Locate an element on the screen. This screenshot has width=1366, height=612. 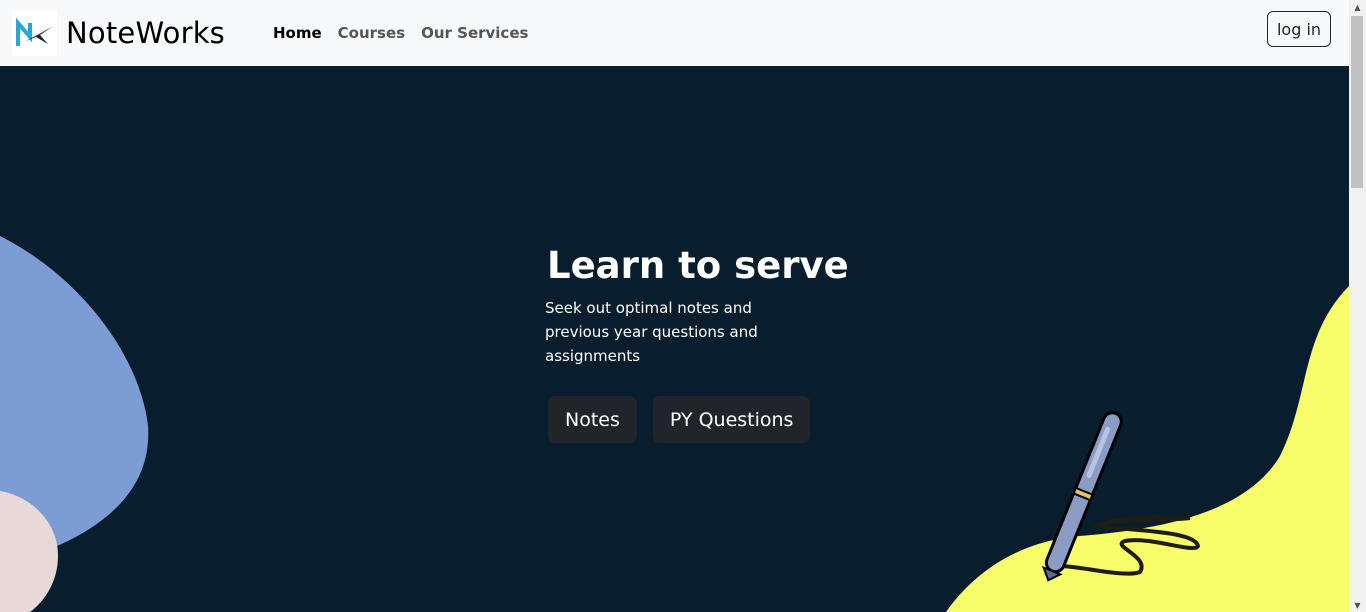
scroll-thumb is located at coordinates (1357, 102).